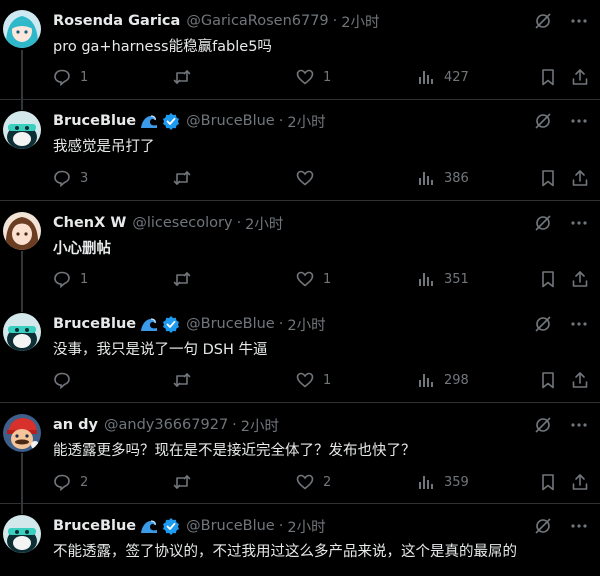  Describe the element at coordinates (104, 147) in the screenshot. I see `tweet-text: 我感觉是吊打了` at that location.